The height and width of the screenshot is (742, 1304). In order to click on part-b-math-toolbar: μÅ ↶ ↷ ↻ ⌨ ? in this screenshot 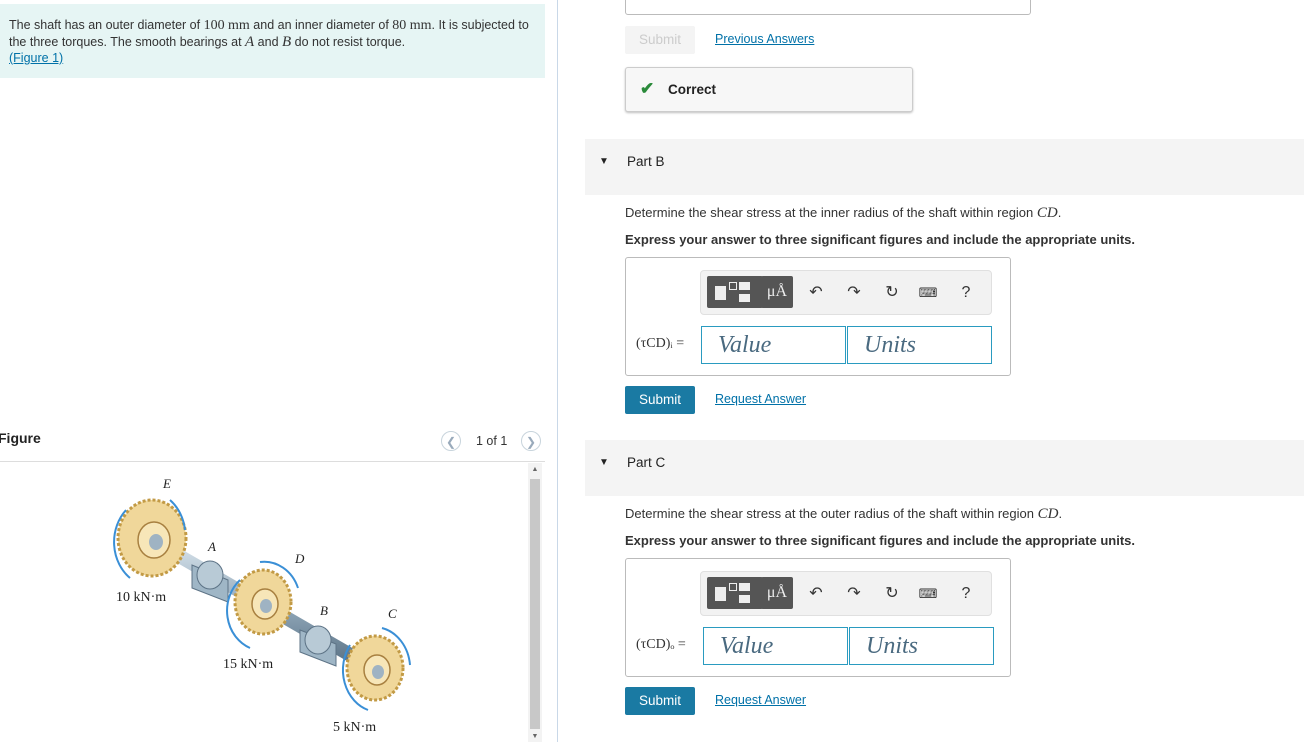, I will do `click(846, 292)`.